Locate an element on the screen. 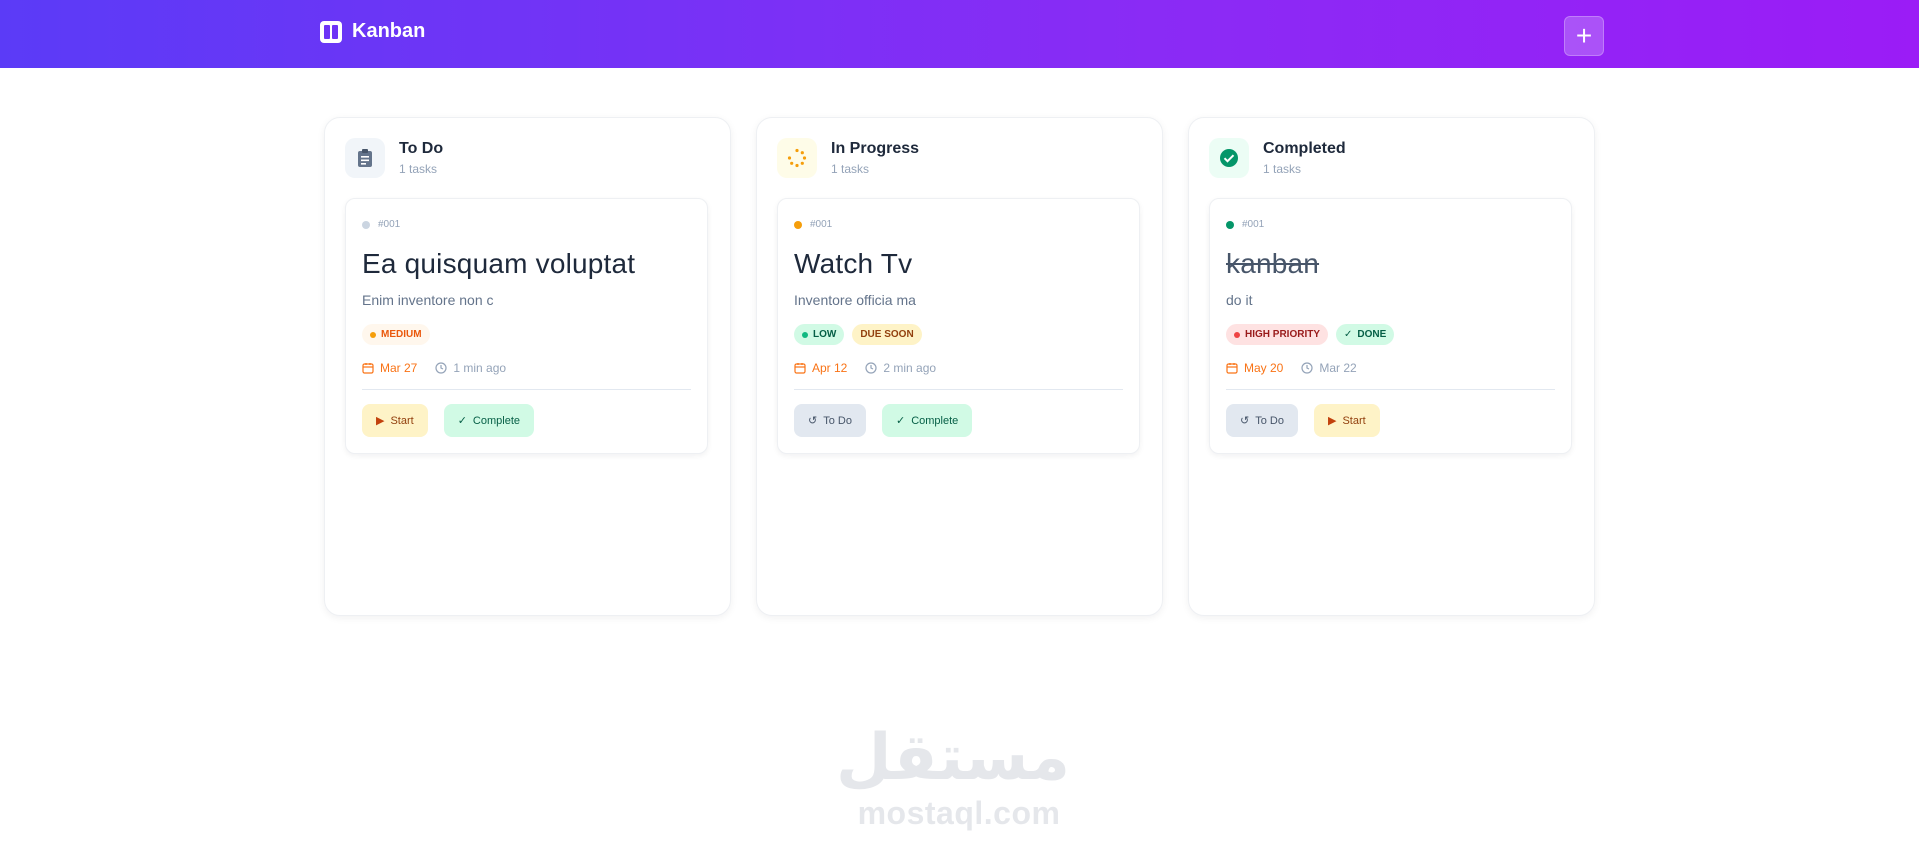  created-date: Mar 22 is located at coordinates (1329, 368).